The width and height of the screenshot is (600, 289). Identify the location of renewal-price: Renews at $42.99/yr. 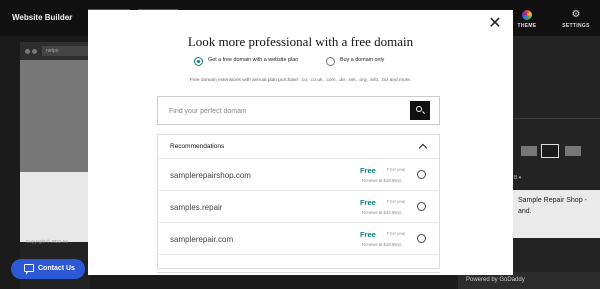
(382, 212).